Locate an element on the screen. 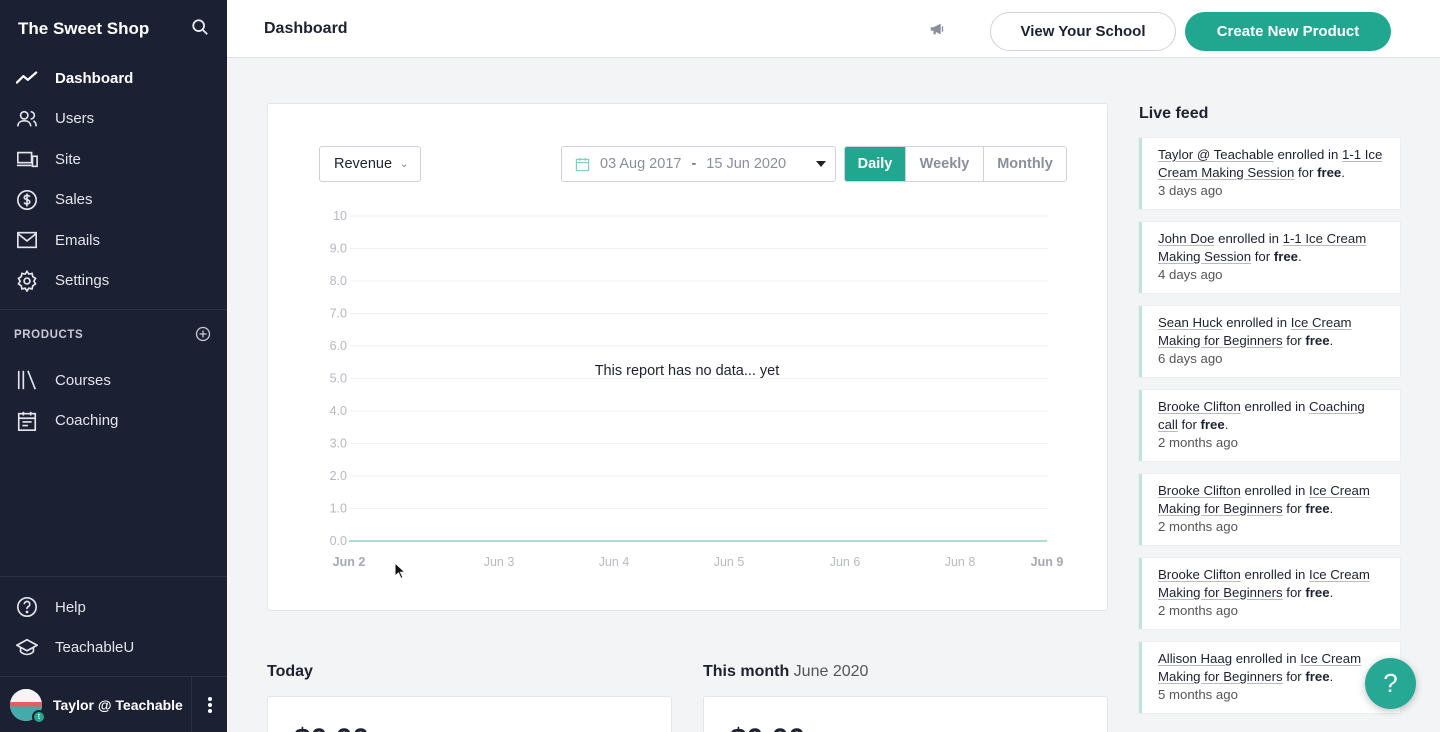 The width and height of the screenshot is (1440, 732). x-tick-label: Jun 4 is located at coordinates (614, 562).